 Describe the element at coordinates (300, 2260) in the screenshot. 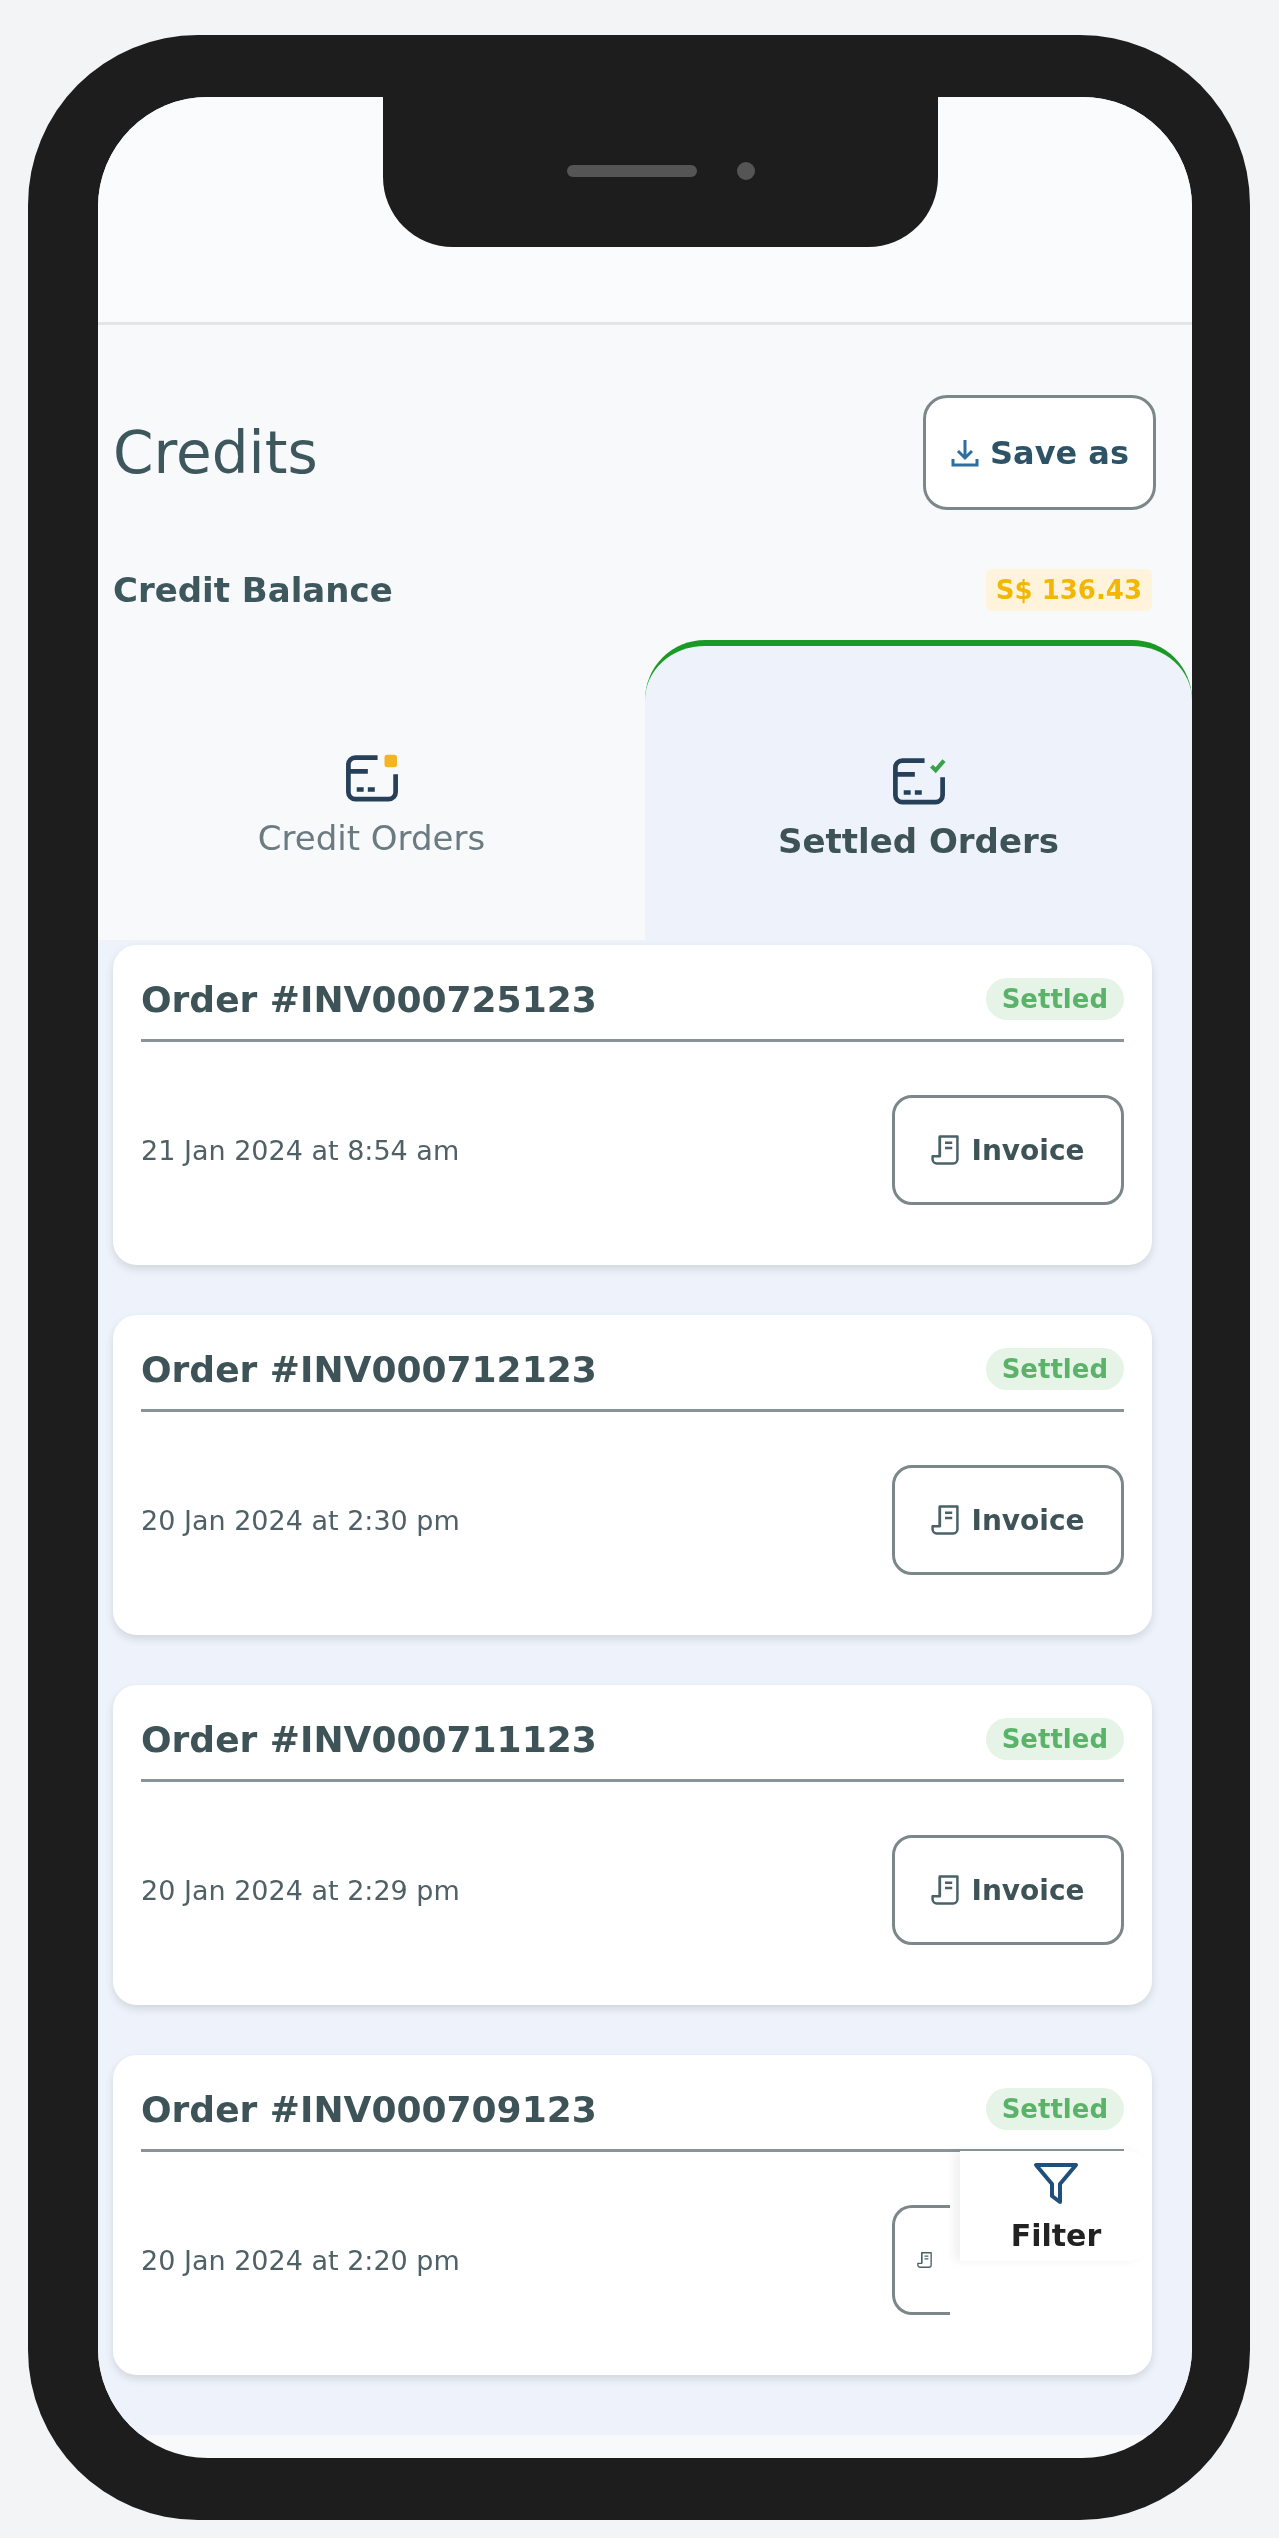

I see `order-date: 20 Jan 2024 at 2:20 pm` at that location.